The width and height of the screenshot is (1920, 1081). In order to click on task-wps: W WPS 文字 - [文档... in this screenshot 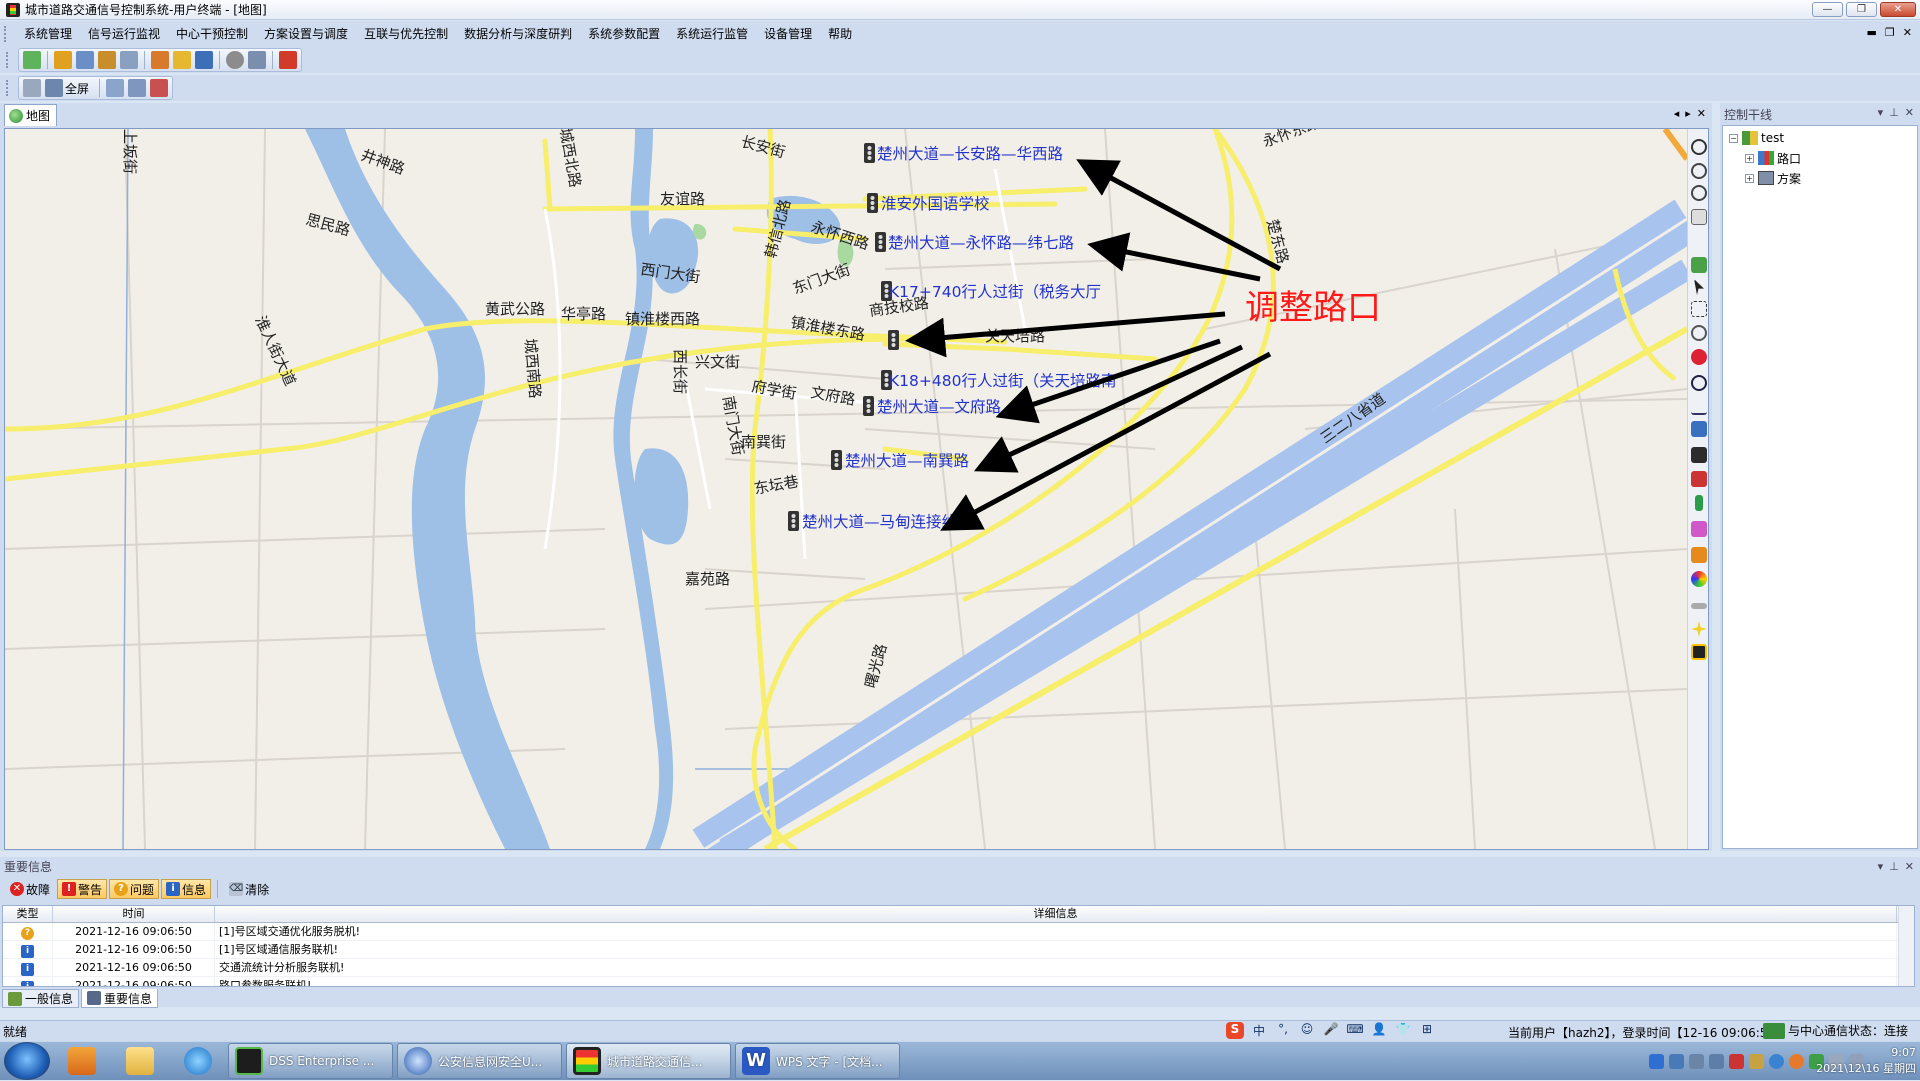, I will do `click(817, 1061)`.